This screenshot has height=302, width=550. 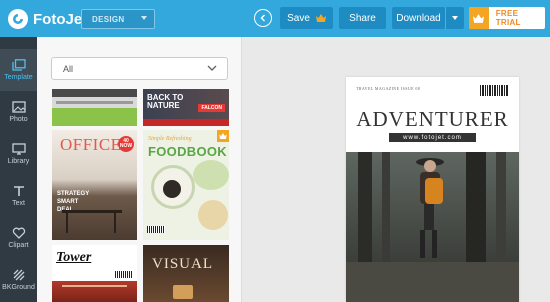 What do you see at coordinates (94, 185) in the screenshot?
I see `template-thumbnail: OFFICE 40 NOW STRATEGY SMART DEAL` at bounding box center [94, 185].